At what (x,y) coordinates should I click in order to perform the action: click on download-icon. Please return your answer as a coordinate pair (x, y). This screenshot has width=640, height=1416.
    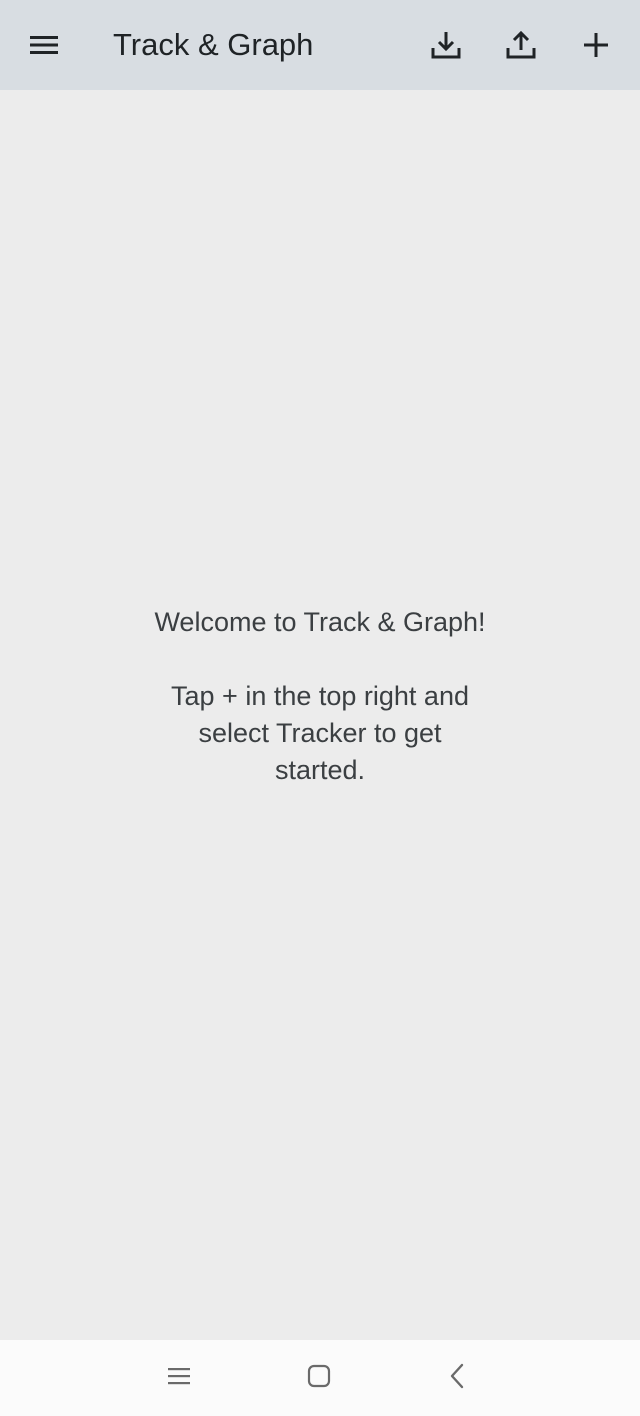
    Looking at the image, I should click on (446, 45).